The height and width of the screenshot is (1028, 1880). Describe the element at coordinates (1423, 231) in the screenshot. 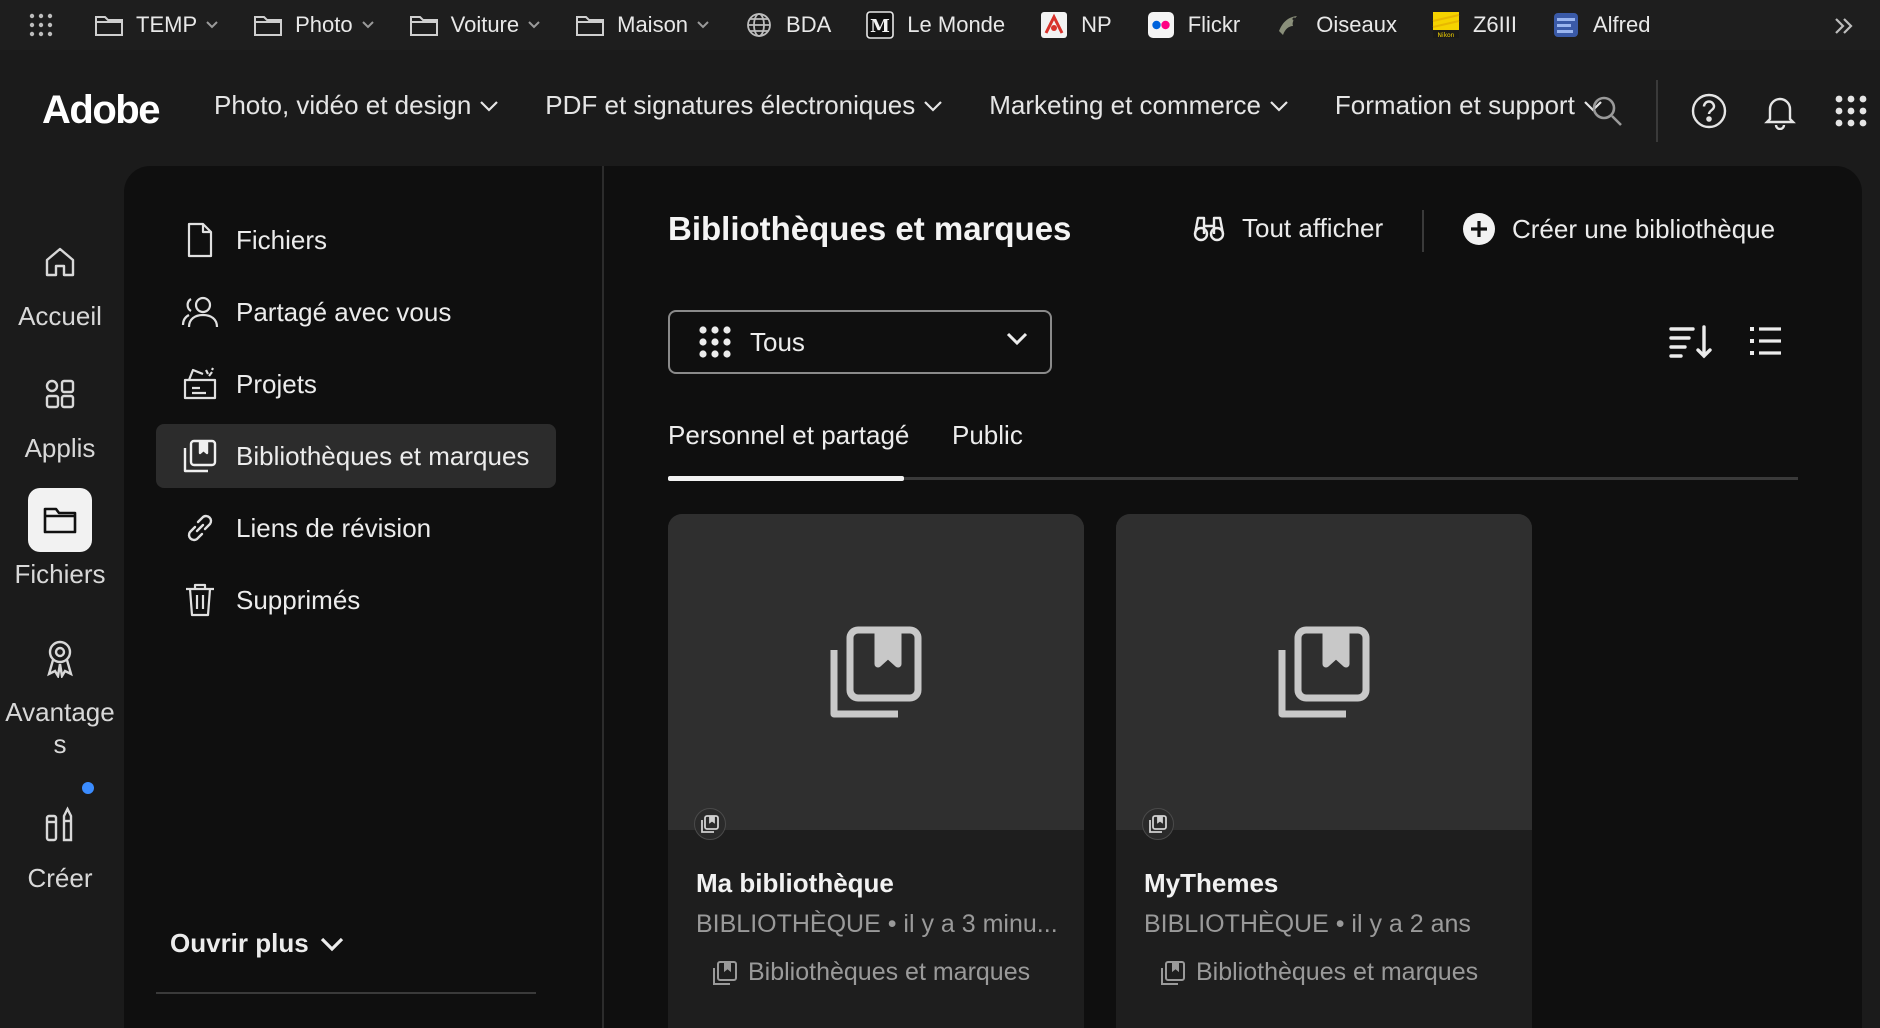

I see `actions-divider` at that location.